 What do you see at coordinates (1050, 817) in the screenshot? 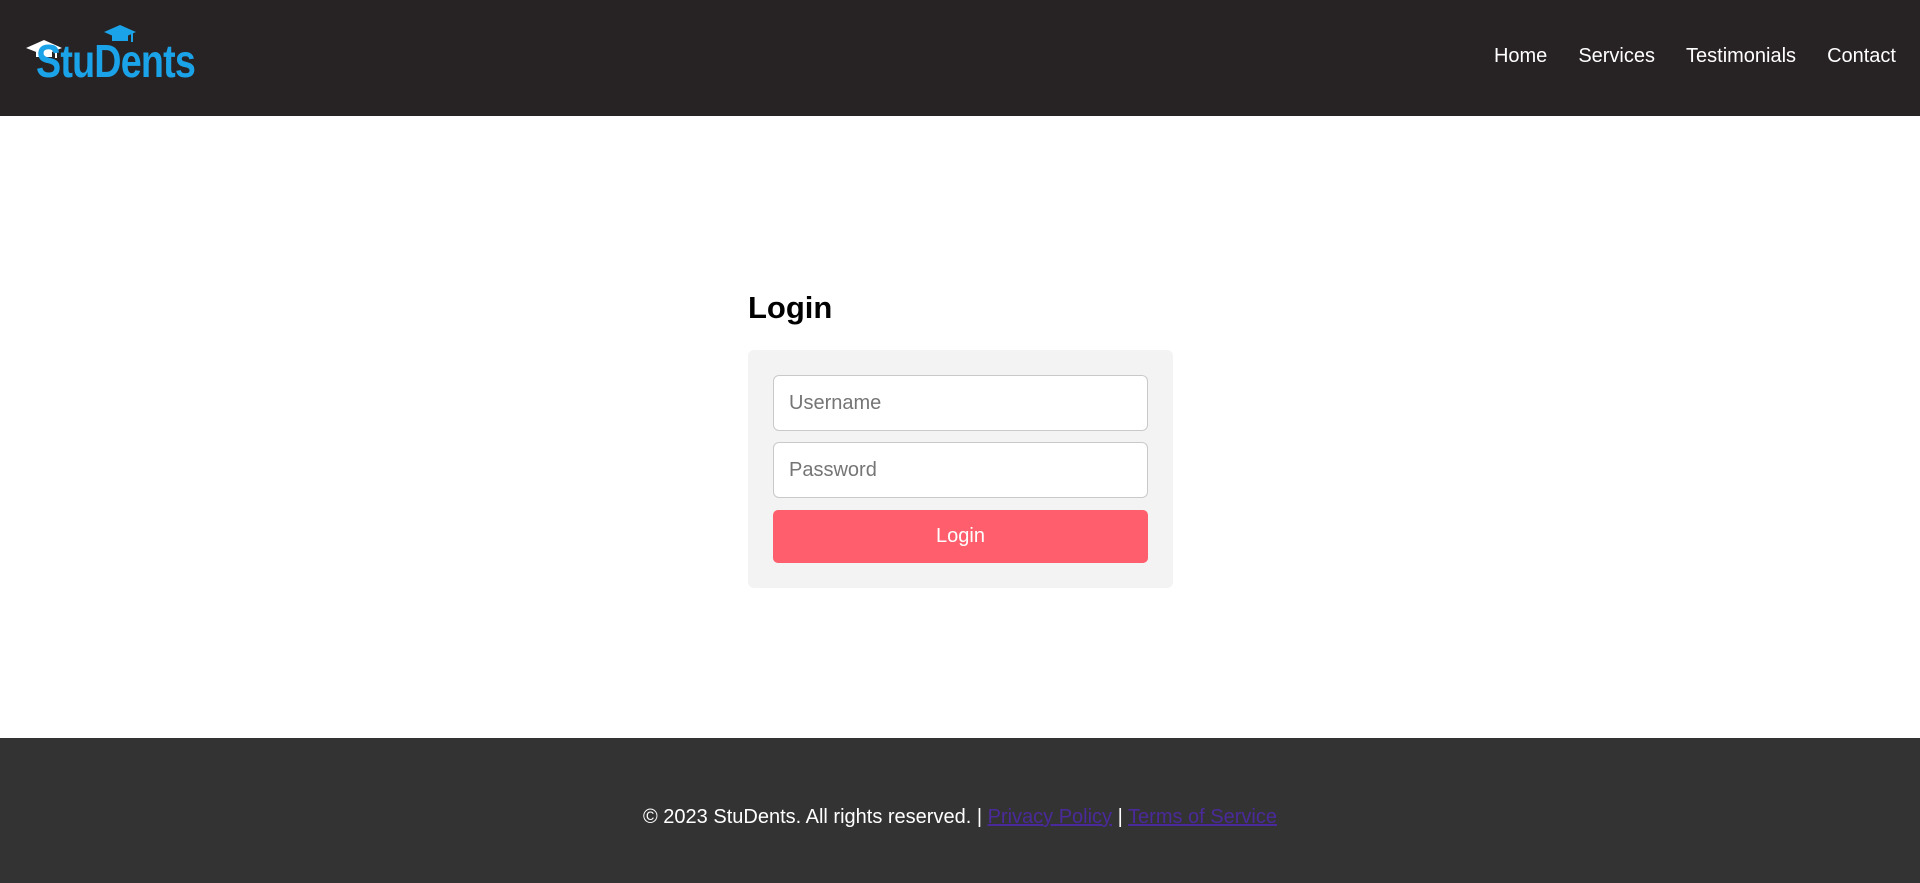
I see `privacy-policy-link: Privacy Policy` at bounding box center [1050, 817].